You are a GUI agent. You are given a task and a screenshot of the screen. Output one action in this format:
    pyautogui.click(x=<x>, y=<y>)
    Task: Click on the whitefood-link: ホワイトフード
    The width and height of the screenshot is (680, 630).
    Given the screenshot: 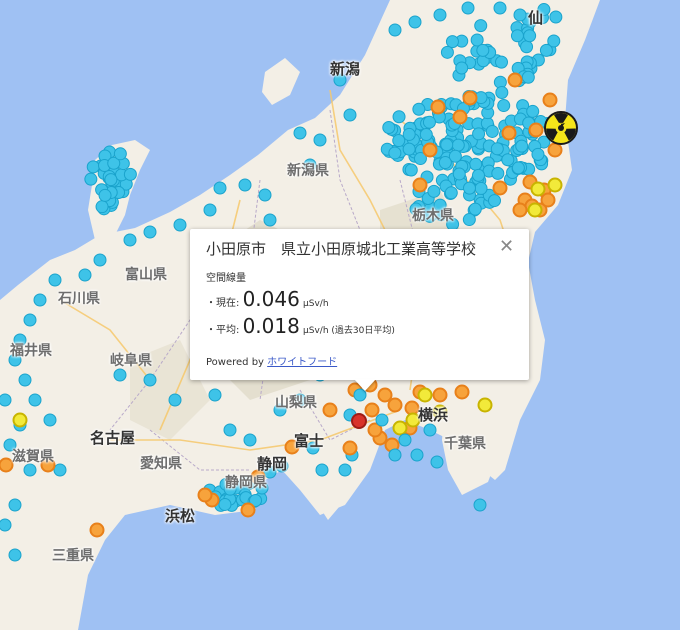 What is the action you would take?
    pyautogui.click(x=302, y=362)
    